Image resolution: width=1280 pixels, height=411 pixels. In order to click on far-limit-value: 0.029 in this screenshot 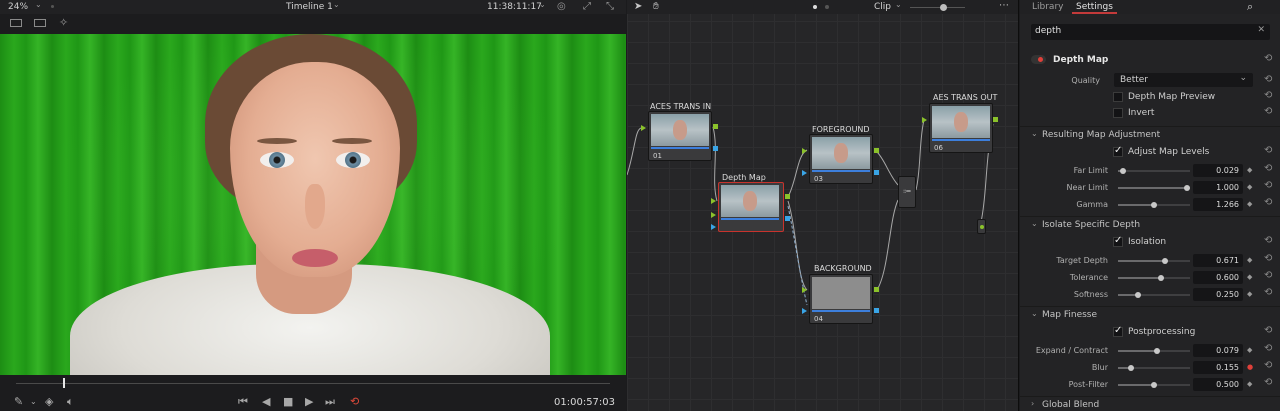, I will do `click(1218, 170)`.